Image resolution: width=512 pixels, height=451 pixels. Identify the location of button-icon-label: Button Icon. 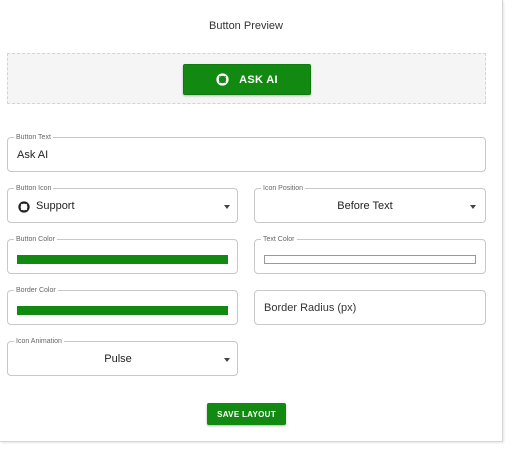
(34, 188).